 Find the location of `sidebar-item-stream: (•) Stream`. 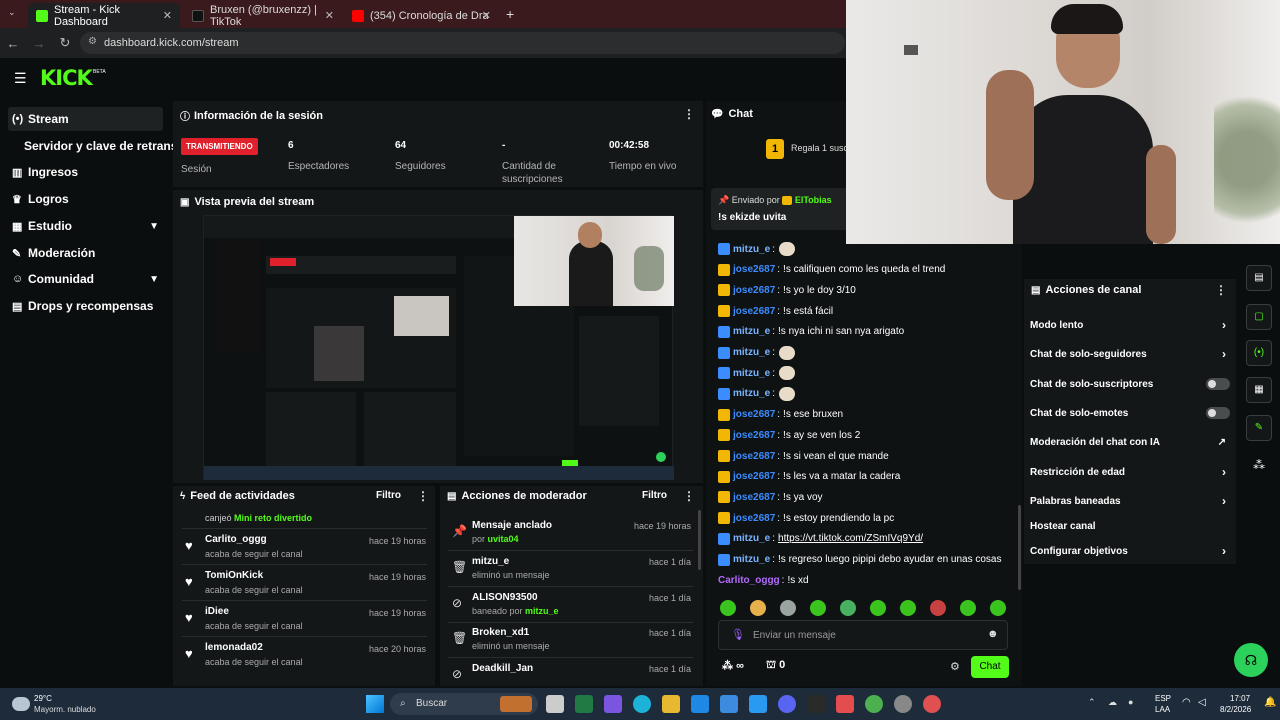

sidebar-item-stream: (•) Stream is located at coordinates (85, 119).